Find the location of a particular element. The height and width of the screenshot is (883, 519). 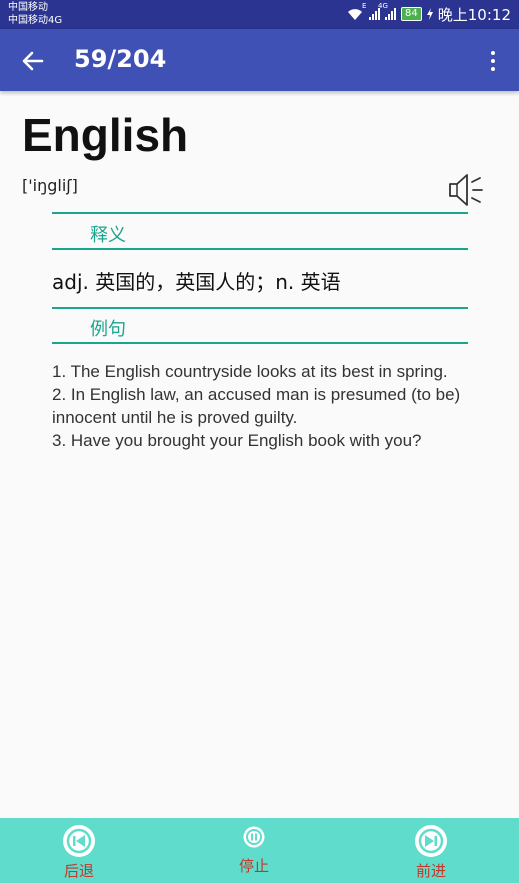

phonetic: ['iŋgliʃ] is located at coordinates (50, 185).